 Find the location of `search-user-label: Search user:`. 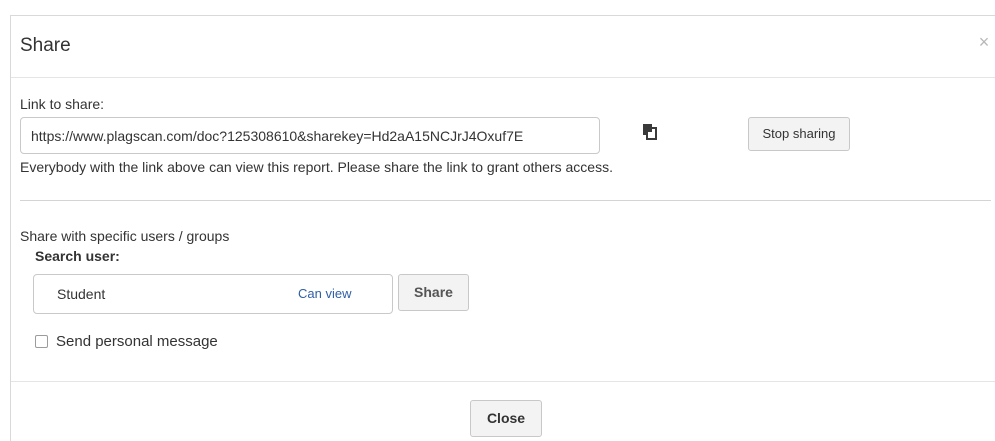

search-user-label: Search user: is located at coordinates (77, 256).